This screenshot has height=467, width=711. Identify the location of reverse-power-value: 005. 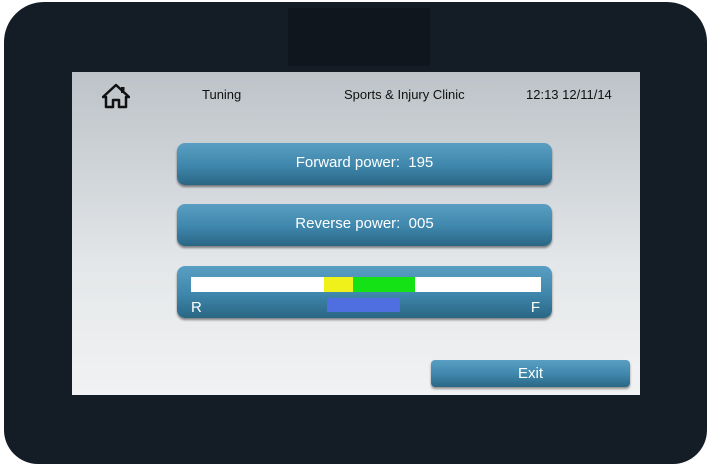
(421, 223).